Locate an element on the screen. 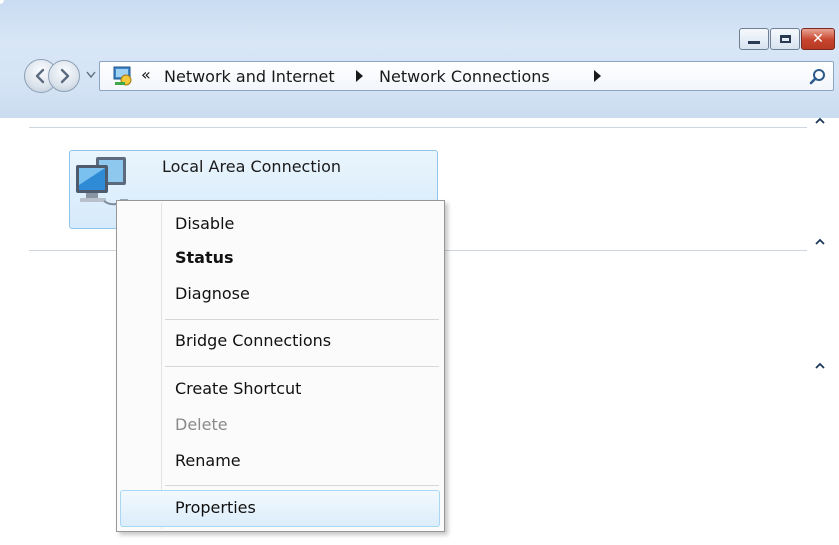 This screenshot has width=839, height=545. window-controls: ✕ is located at coordinates (786, 39).